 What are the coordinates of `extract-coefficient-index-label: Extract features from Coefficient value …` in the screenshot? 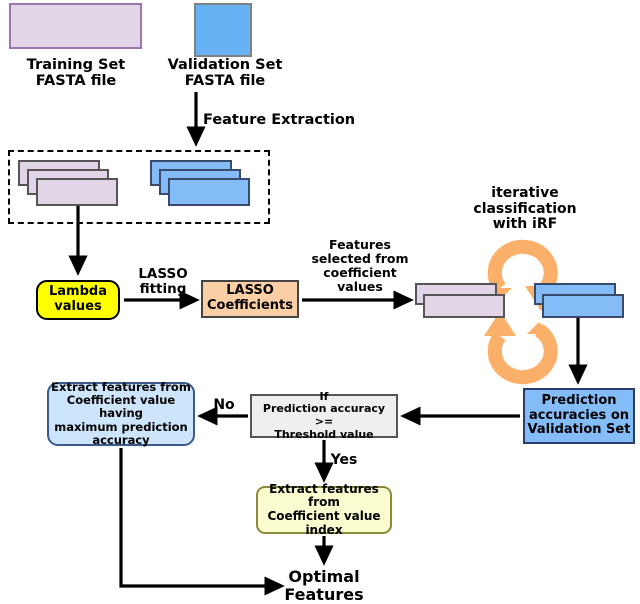 It's located at (324, 509).